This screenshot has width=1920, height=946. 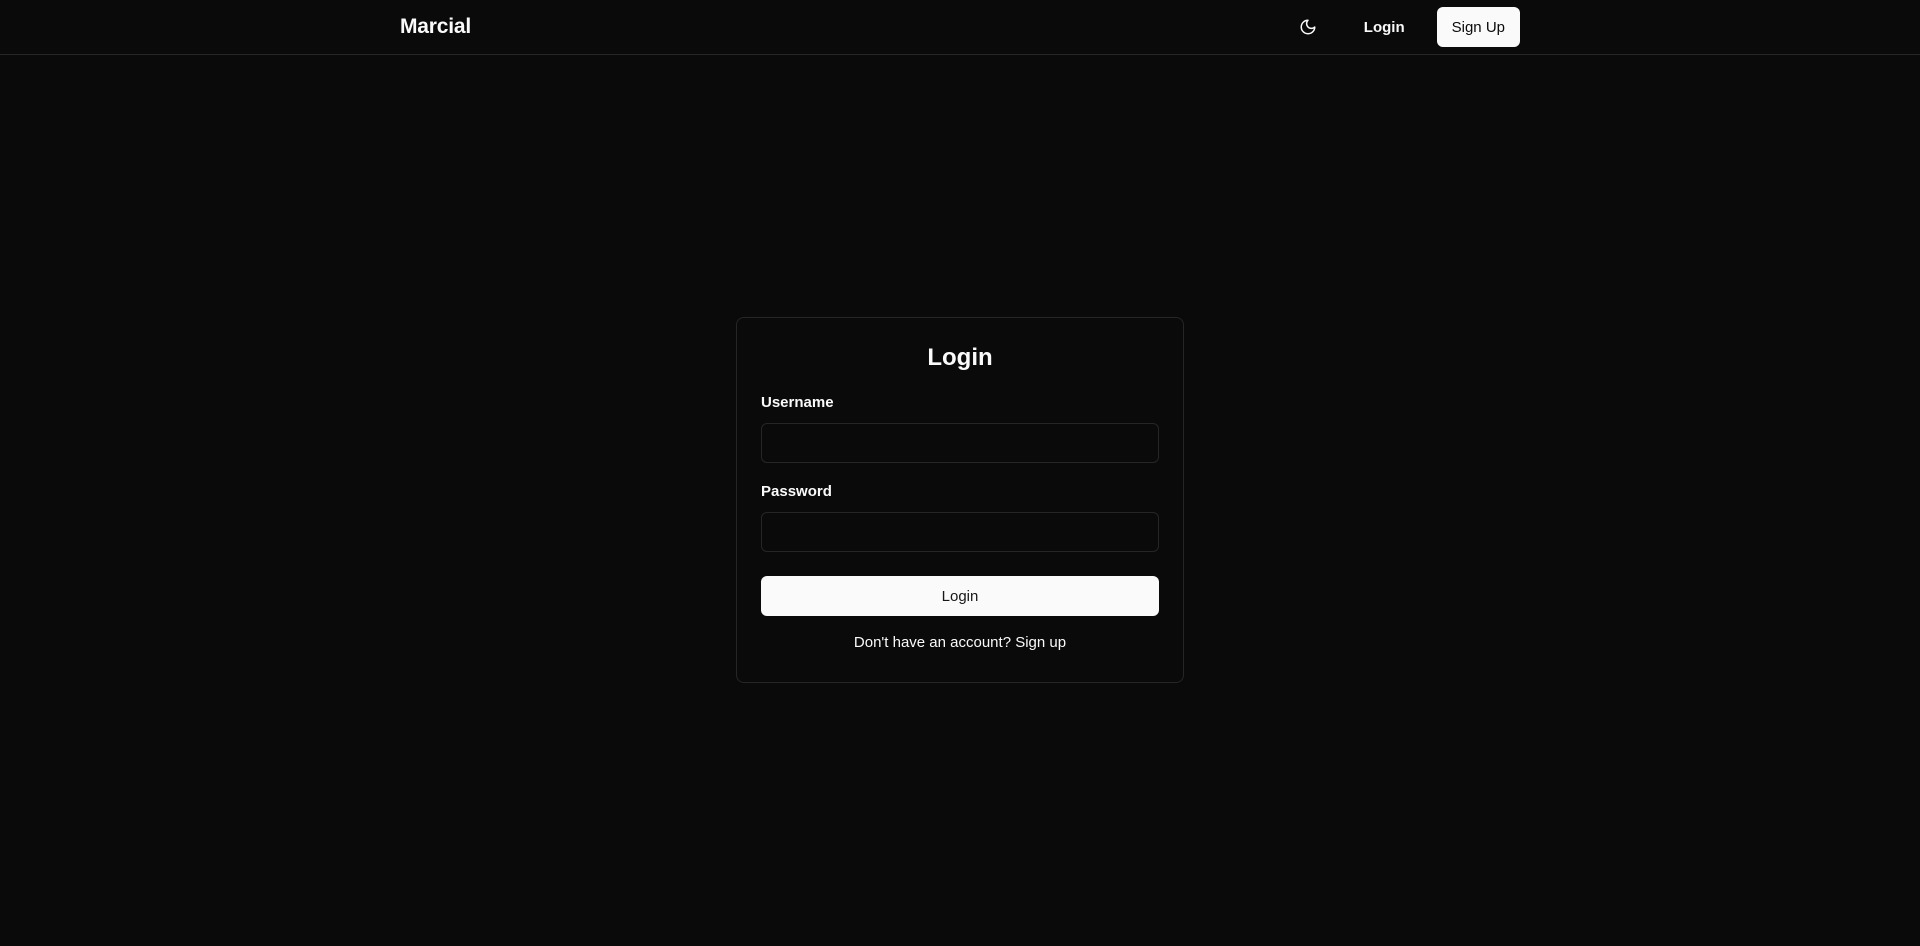 I want to click on theme-toggle-button, so click(x=1308, y=27).